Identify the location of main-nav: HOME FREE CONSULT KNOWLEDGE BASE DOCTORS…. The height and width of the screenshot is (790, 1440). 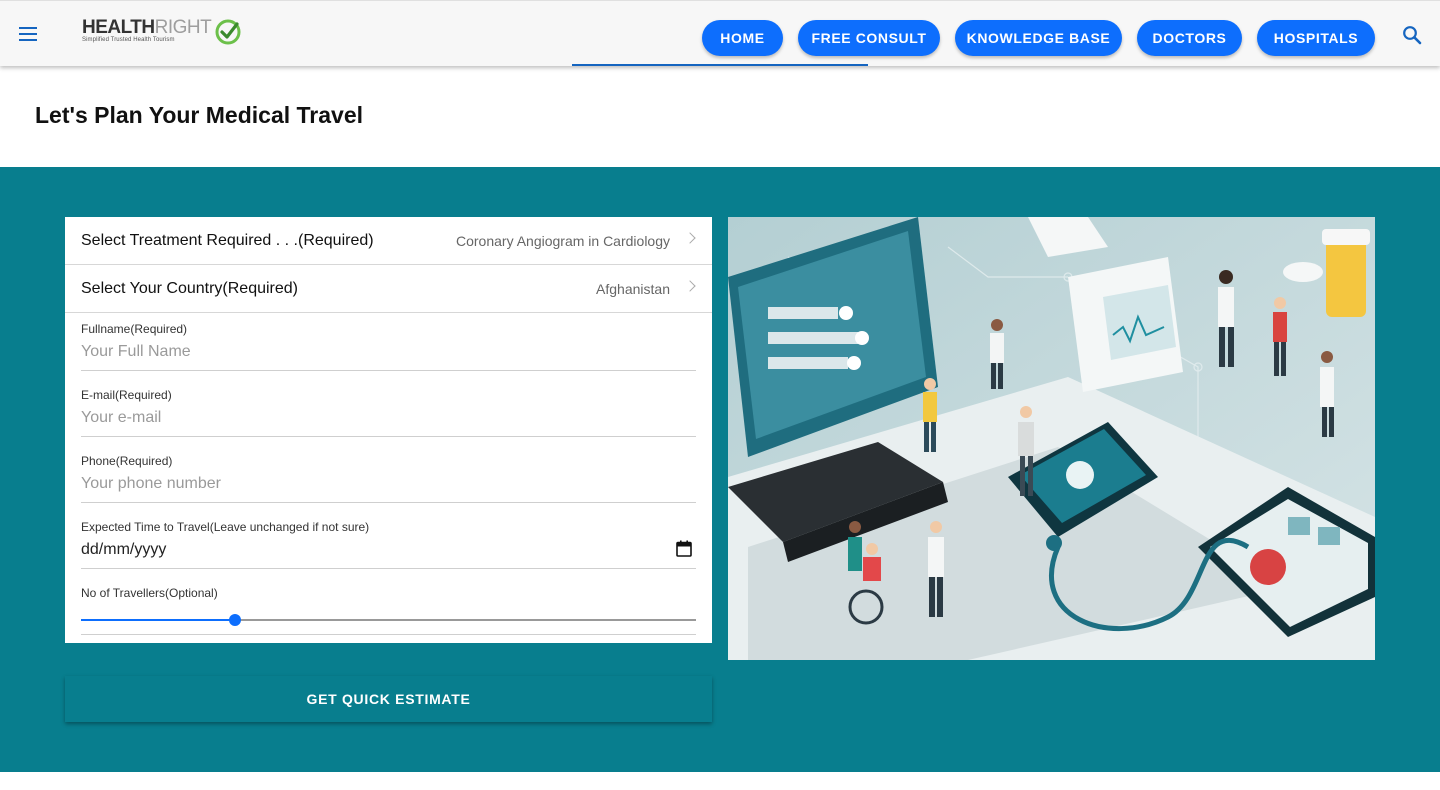
(720, 38).